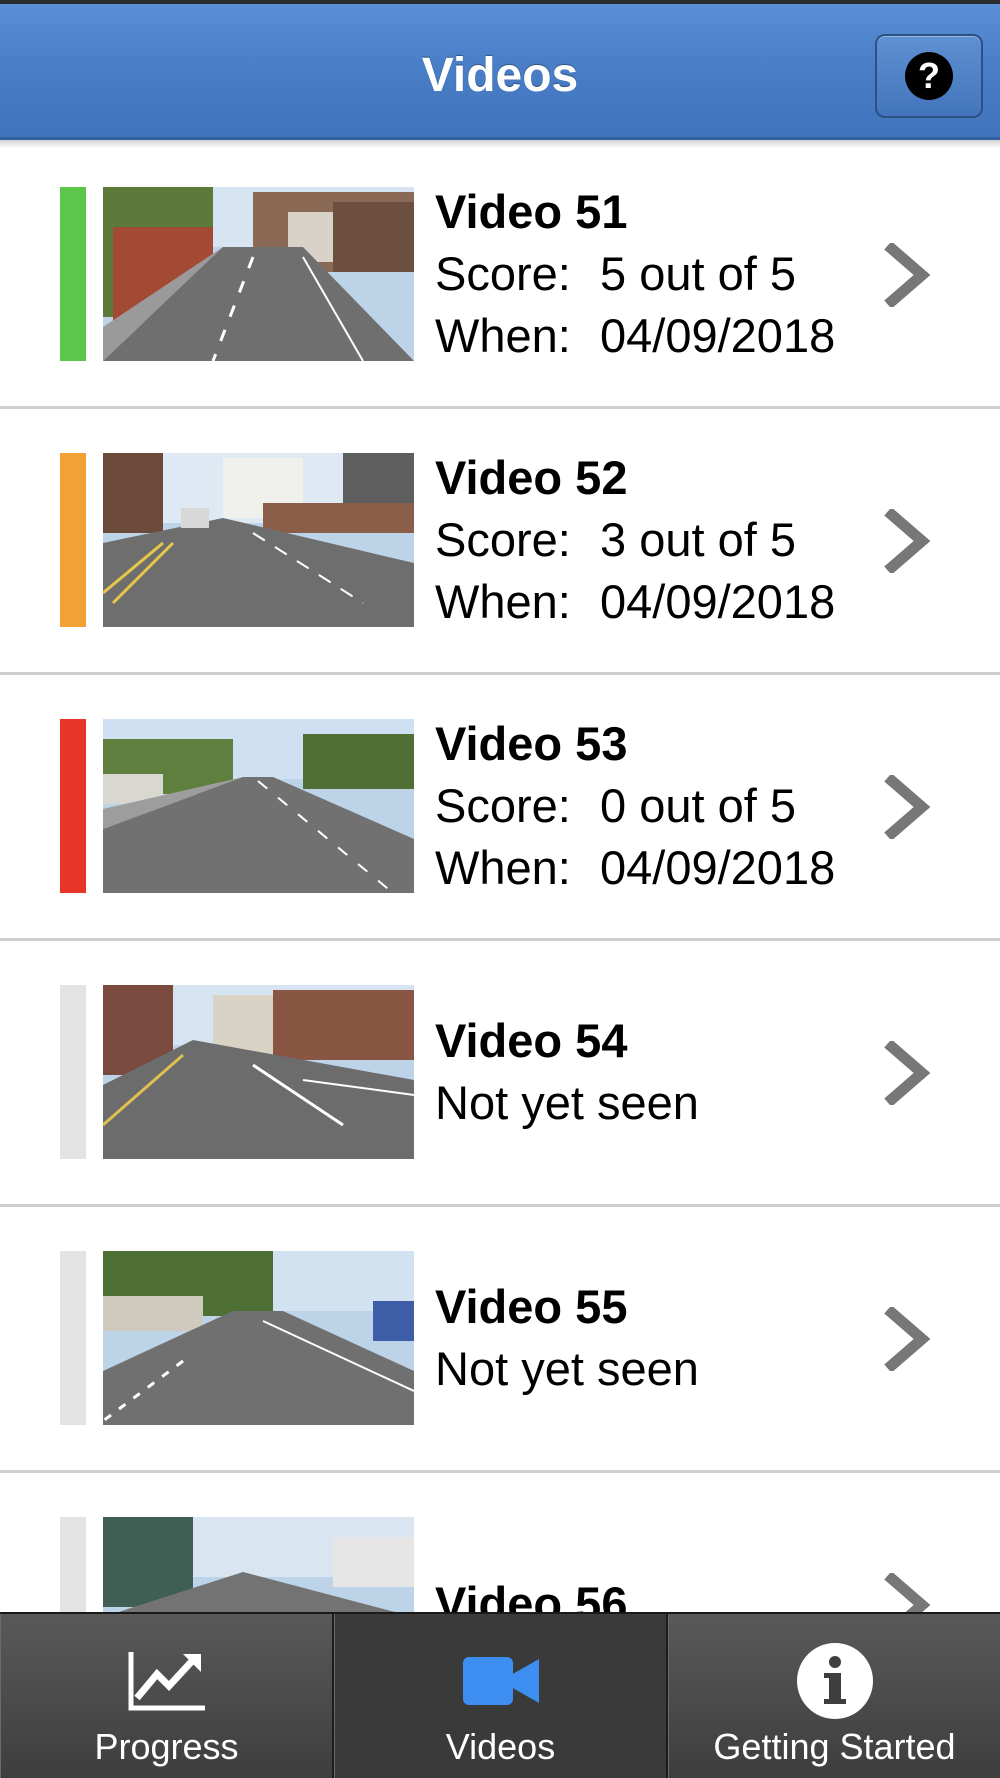 Image resolution: width=1000 pixels, height=1778 pixels. I want to click on tab-videos: Videos, so click(501, 1696).